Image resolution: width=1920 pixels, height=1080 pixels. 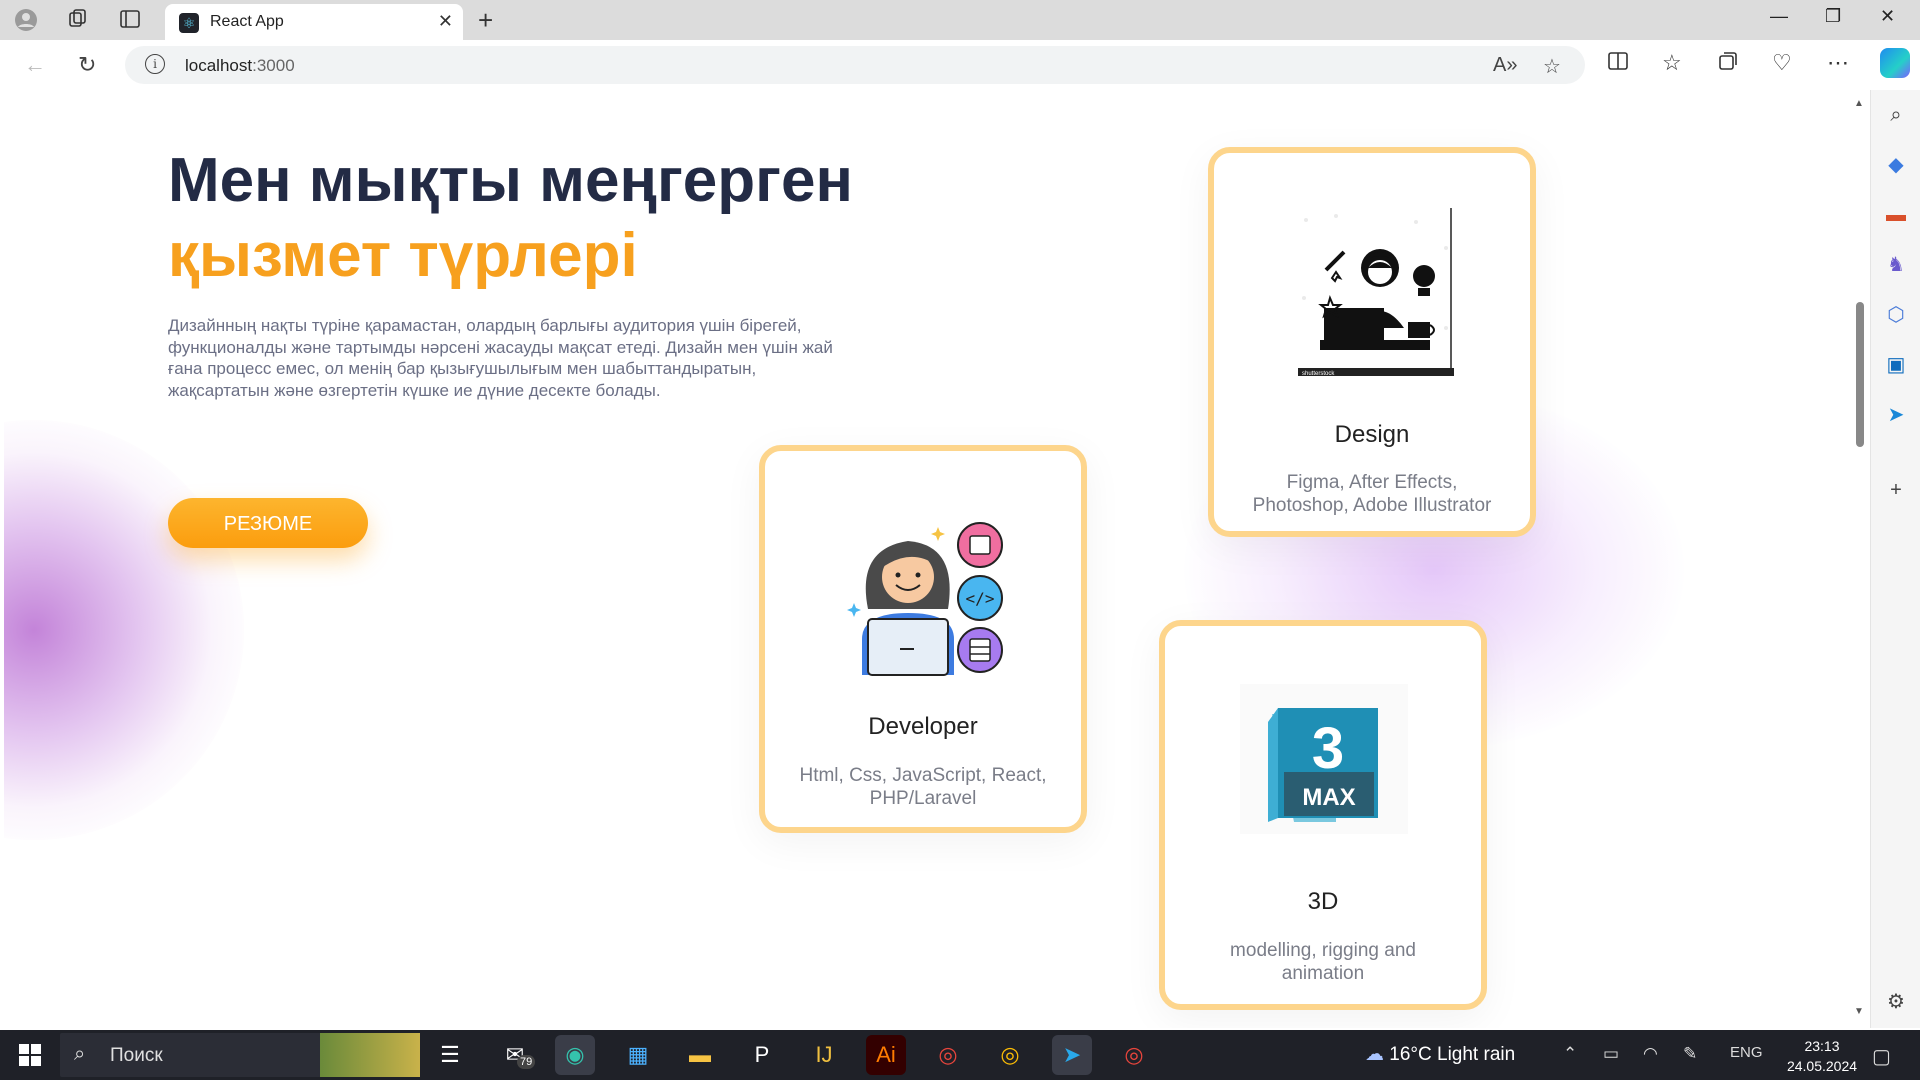 I want to click on react-favicon-icon: ⚛, so click(x=189, y=23).